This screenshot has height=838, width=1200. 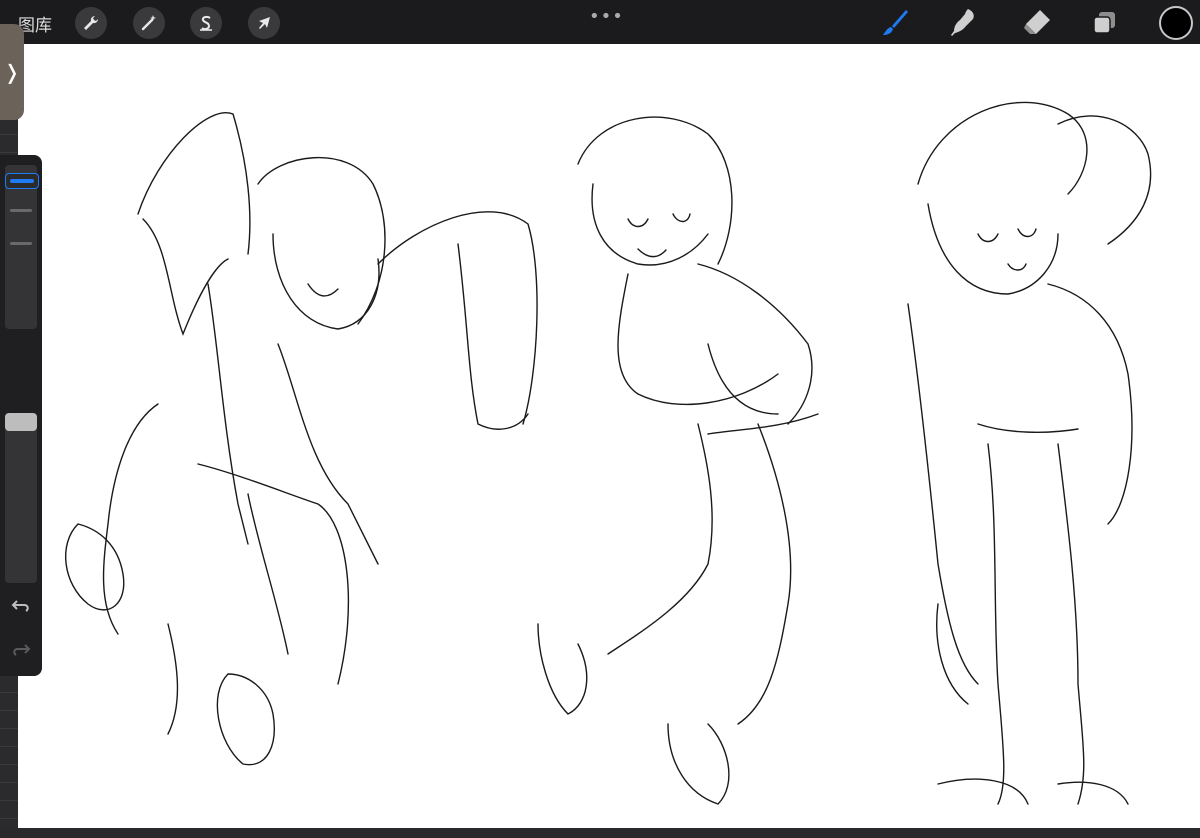 I want to click on brush-size-slider, so click(x=21, y=247).